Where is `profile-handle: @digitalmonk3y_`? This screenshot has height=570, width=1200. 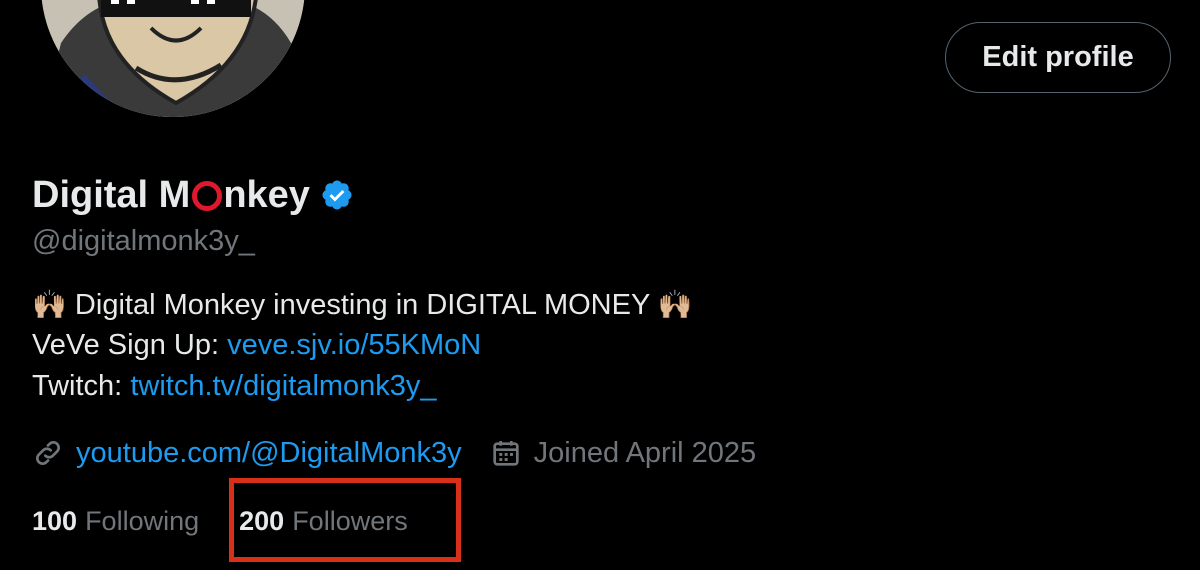
profile-handle: @digitalmonk3y_ is located at coordinates (143, 241).